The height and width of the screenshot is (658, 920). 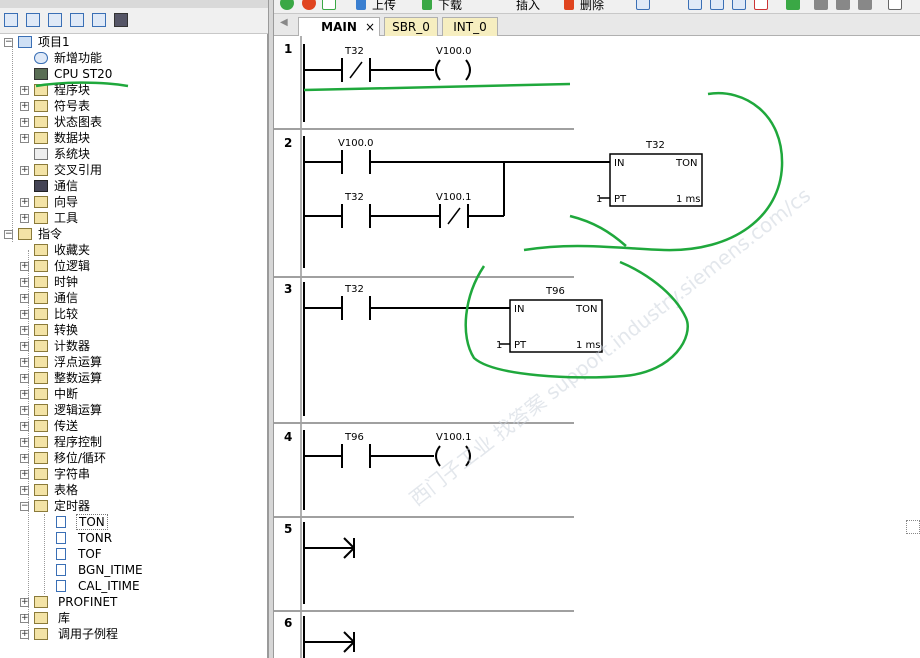 I want to click on delete-button: 删除, so click(x=592, y=6).